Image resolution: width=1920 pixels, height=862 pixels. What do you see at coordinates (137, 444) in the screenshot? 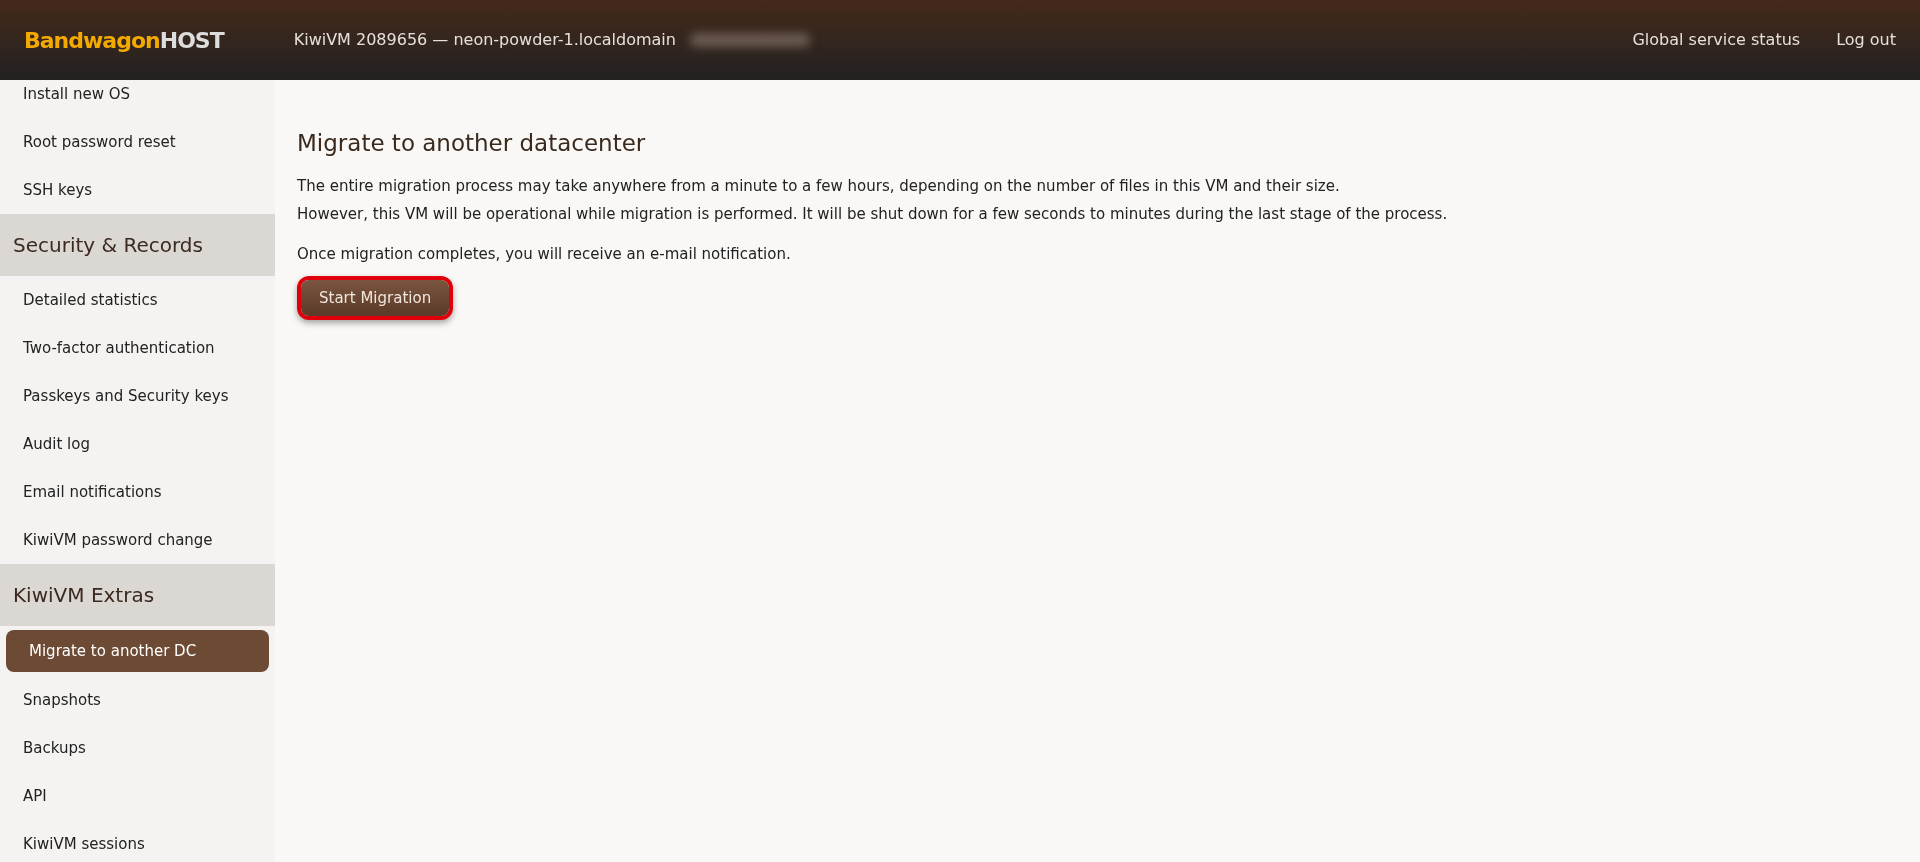
I see `sidebar-item: Audit log` at bounding box center [137, 444].